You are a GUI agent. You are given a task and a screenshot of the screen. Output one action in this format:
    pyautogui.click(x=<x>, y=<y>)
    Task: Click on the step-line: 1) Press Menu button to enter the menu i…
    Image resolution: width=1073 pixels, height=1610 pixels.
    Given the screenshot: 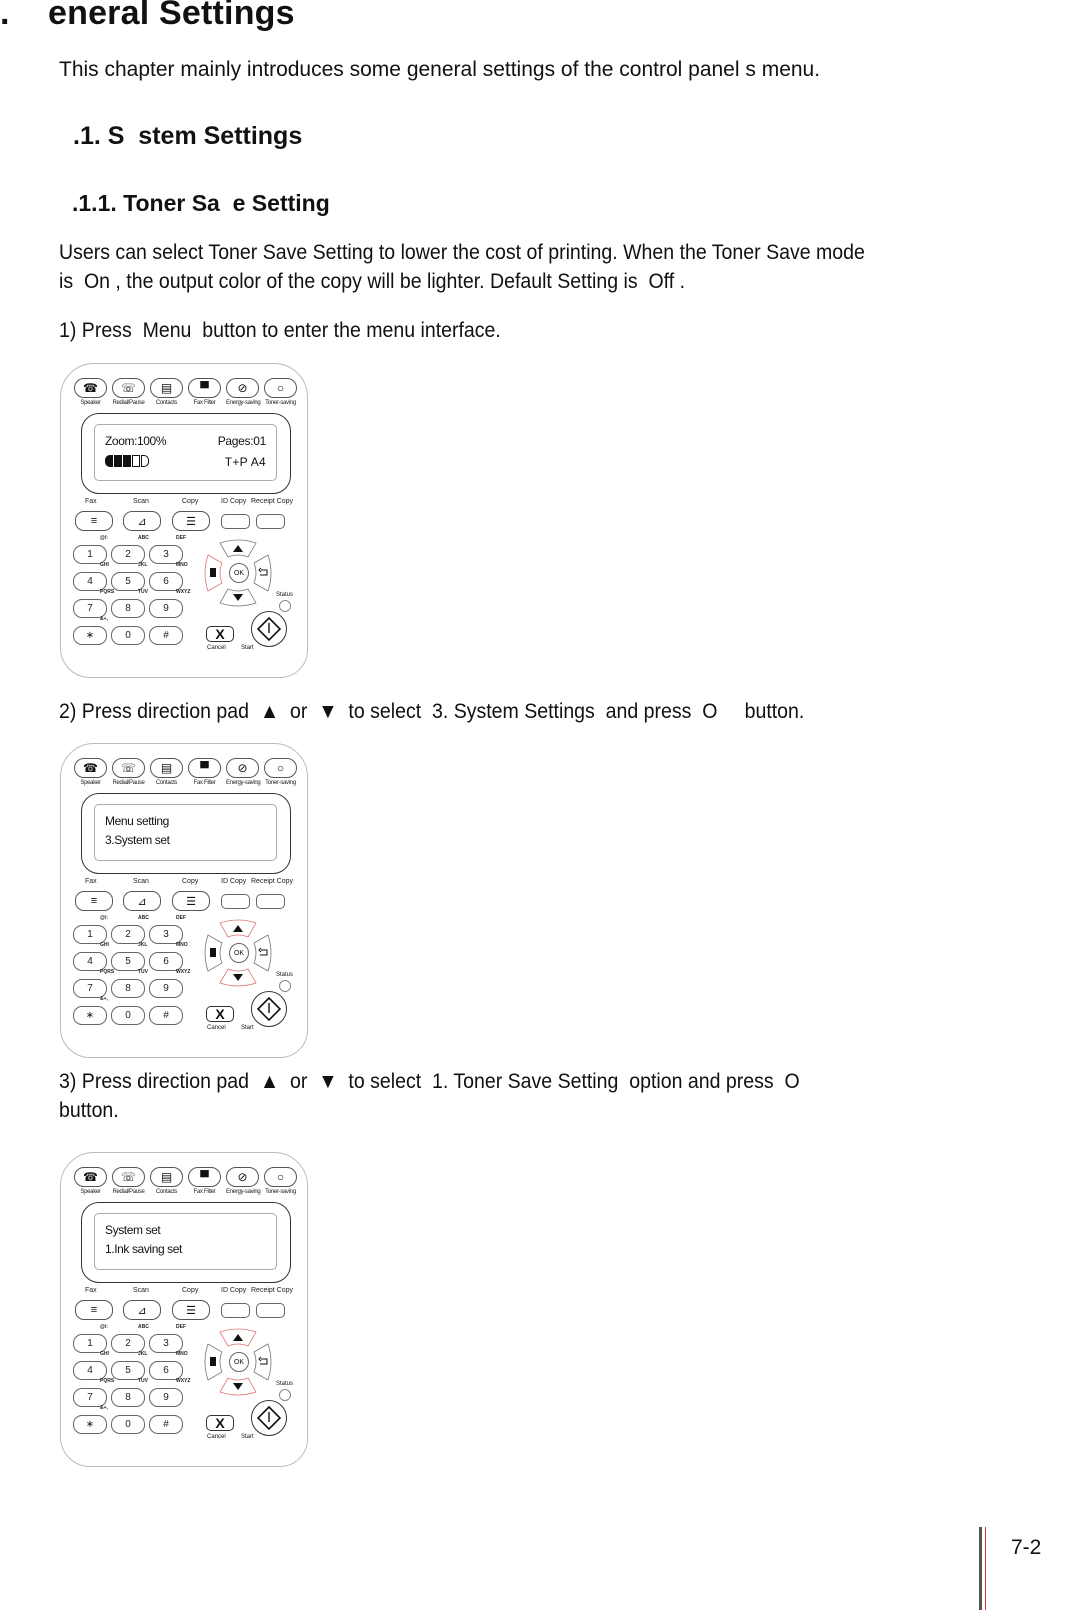 What is the action you would take?
    pyautogui.click(x=280, y=330)
    